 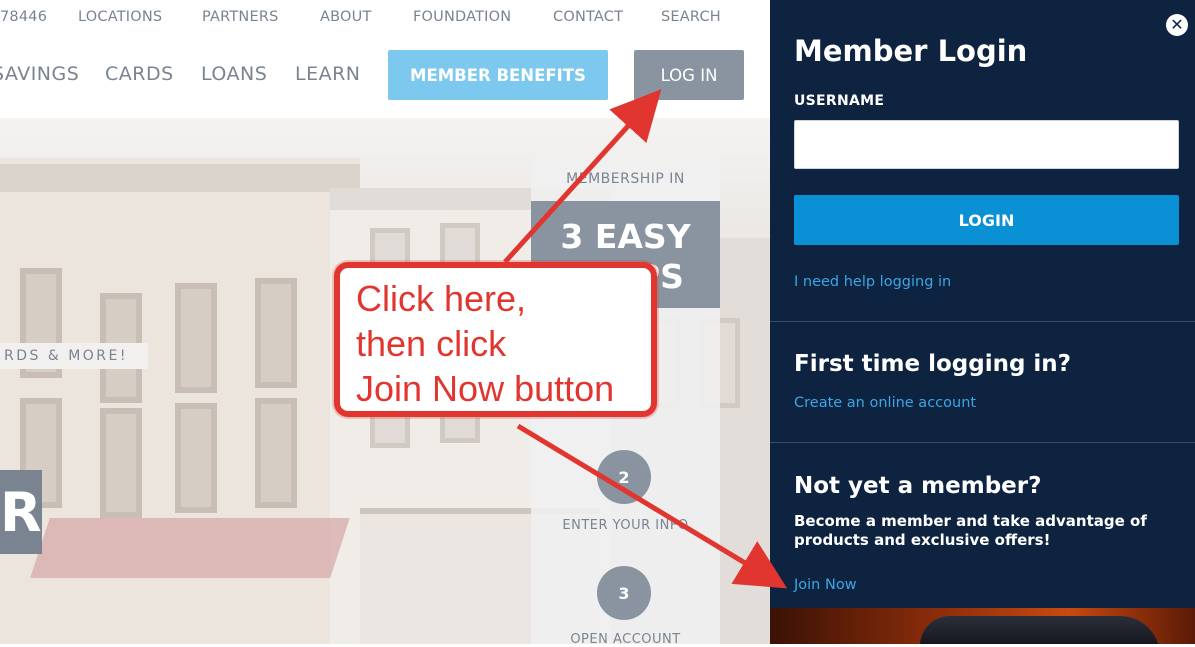 What do you see at coordinates (441, 298) in the screenshot?
I see `annotation-line-1: Click here,` at bounding box center [441, 298].